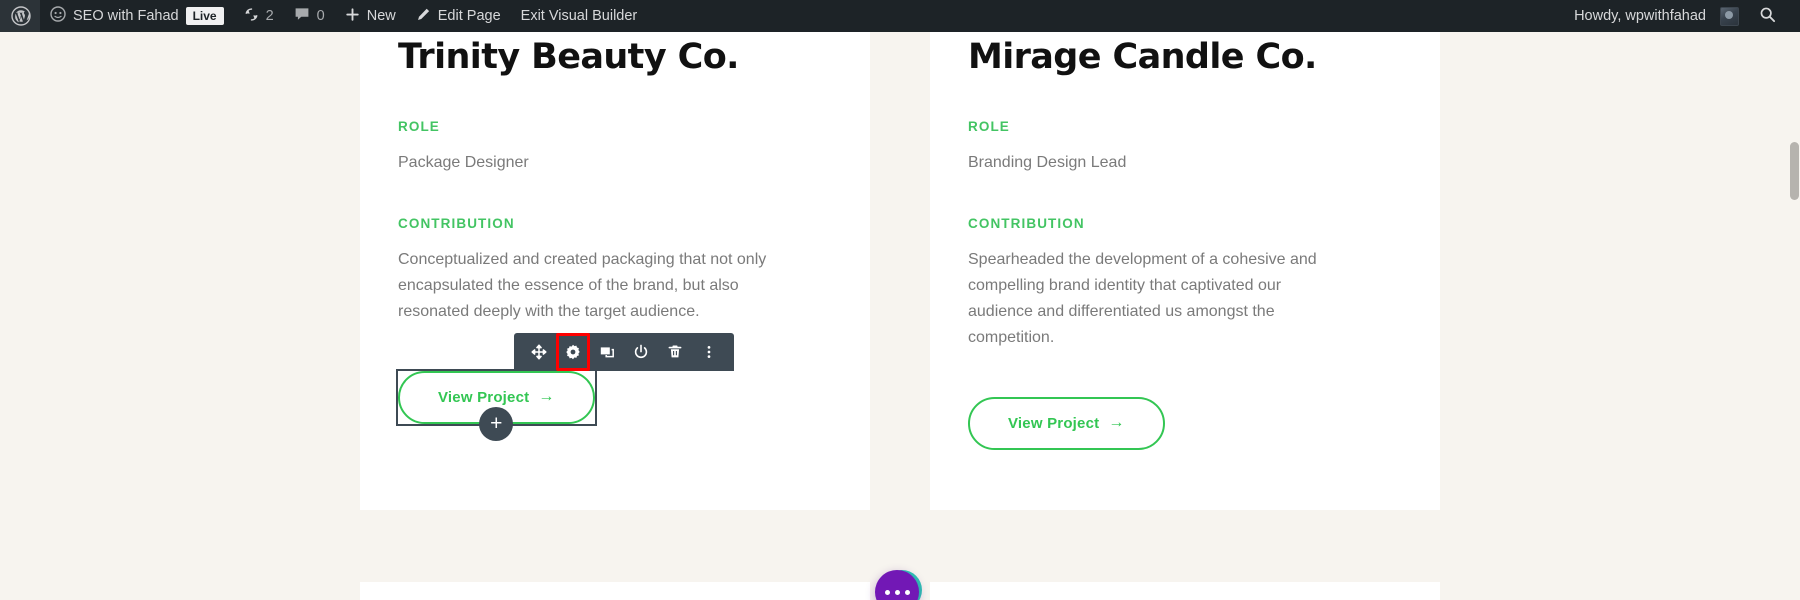  I want to click on comments-button: 0, so click(309, 16).